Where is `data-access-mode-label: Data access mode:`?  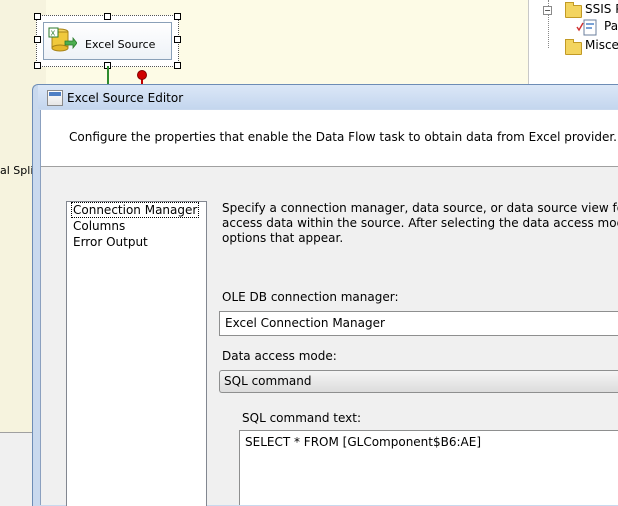
data-access-mode-label: Data access mode: is located at coordinates (279, 356).